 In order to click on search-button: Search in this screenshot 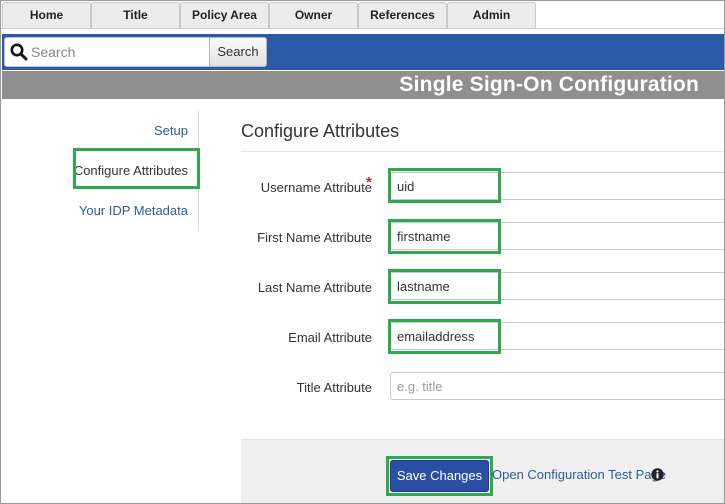, I will do `click(238, 52)`.